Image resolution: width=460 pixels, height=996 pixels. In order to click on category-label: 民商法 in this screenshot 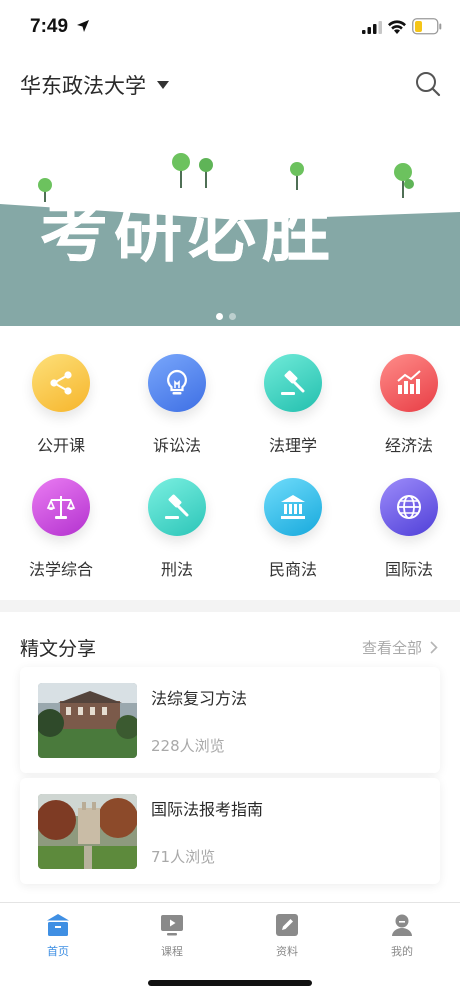, I will do `click(292, 569)`.